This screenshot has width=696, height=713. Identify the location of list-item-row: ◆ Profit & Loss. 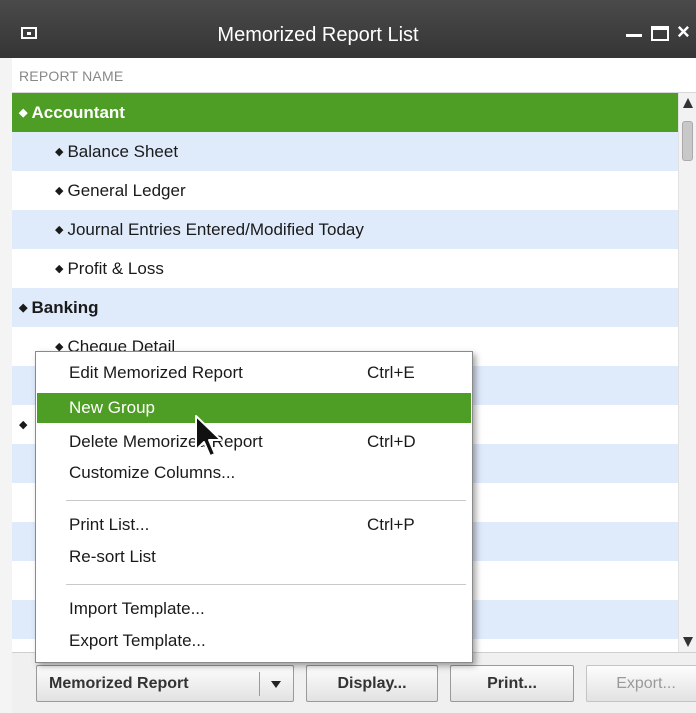
(345, 268).